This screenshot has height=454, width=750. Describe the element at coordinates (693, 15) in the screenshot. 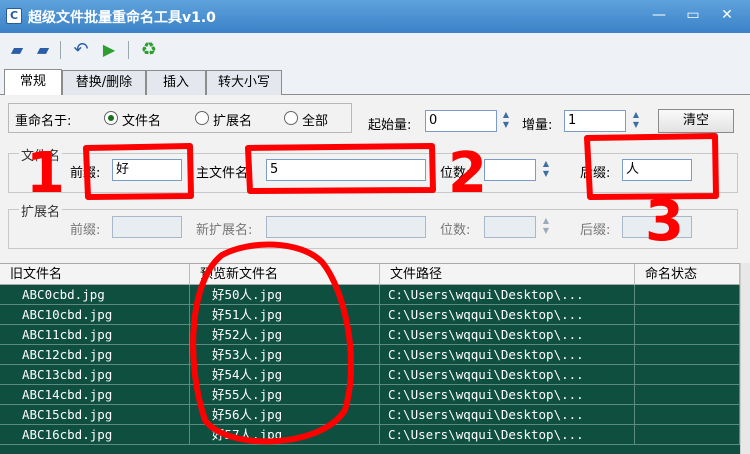

I see `maximize-button: ▭` at that location.